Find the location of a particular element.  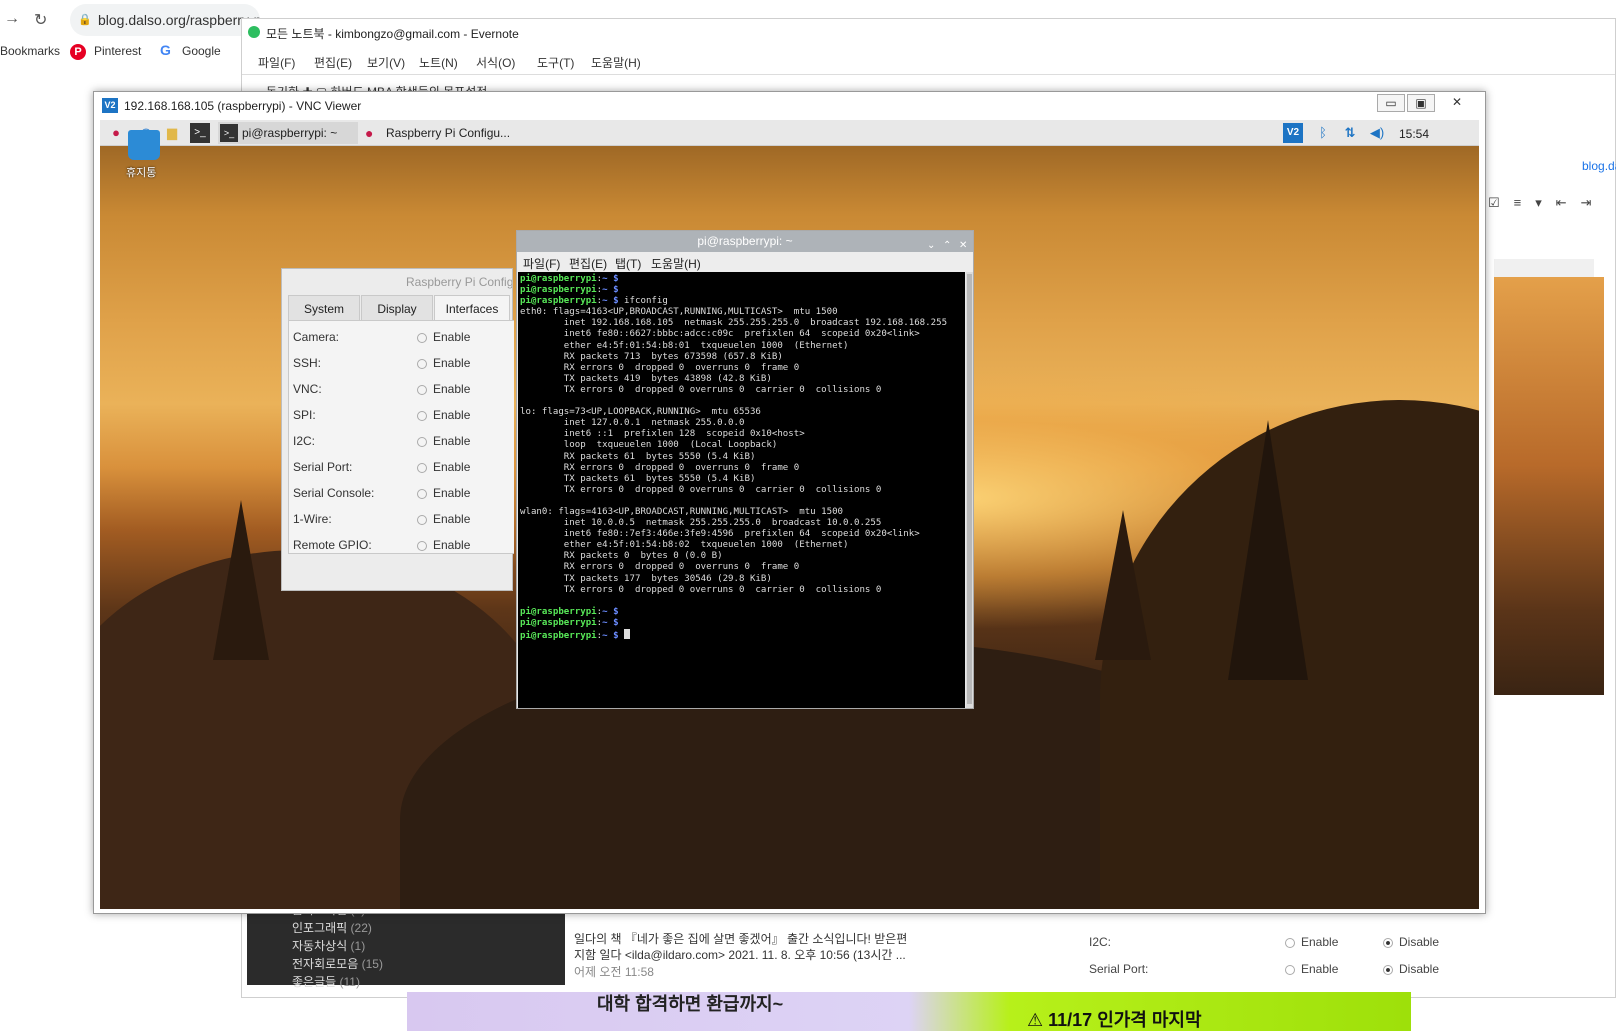

bluetooth-icon: ᛒ is located at coordinates (1323, 133).